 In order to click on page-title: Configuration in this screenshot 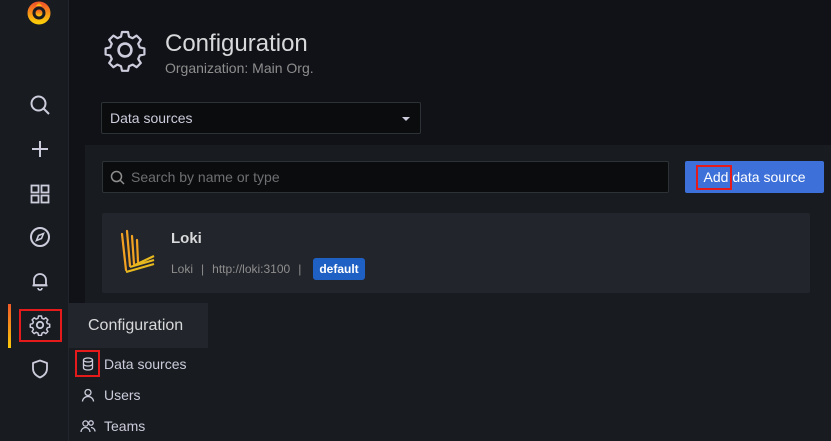, I will do `click(236, 43)`.